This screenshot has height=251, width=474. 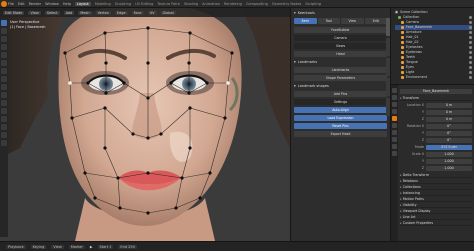 What do you see at coordinates (211, 4) in the screenshot?
I see `workspace-tab-animation: Animation` at bounding box center [211, 4].